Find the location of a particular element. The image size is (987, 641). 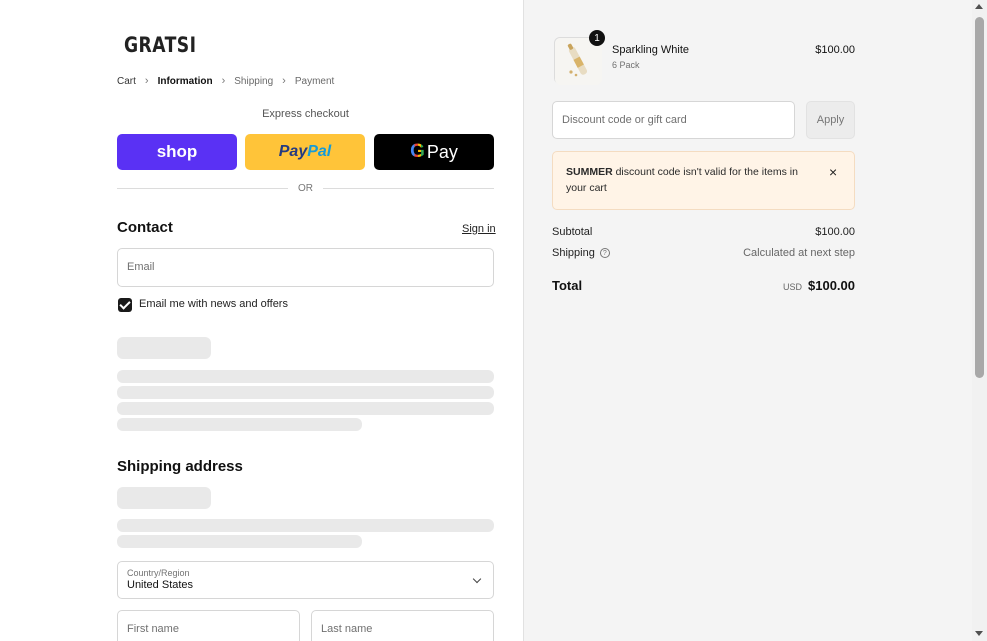

country-value: United States is located at coordinates (160, 585).